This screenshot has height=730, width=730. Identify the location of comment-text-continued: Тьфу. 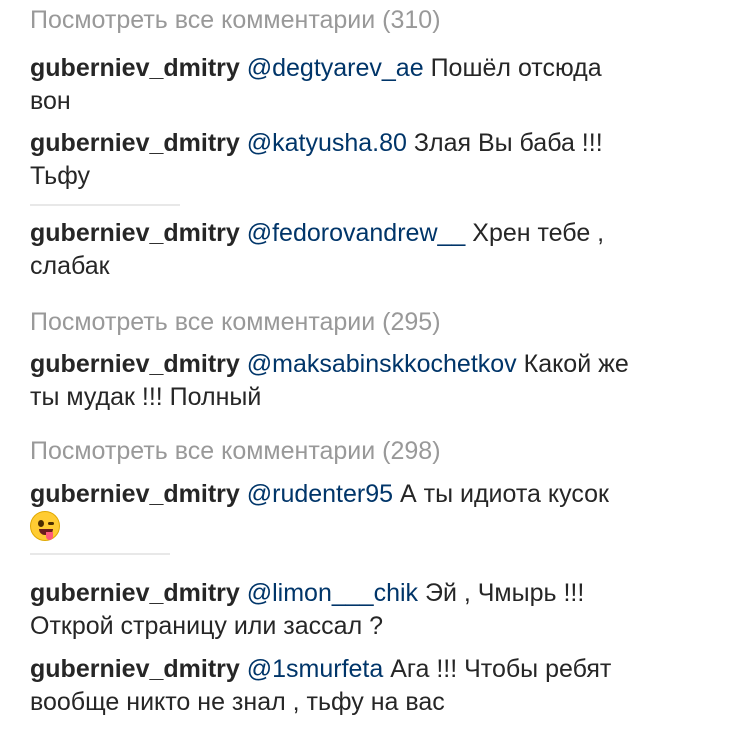
(60, 176).